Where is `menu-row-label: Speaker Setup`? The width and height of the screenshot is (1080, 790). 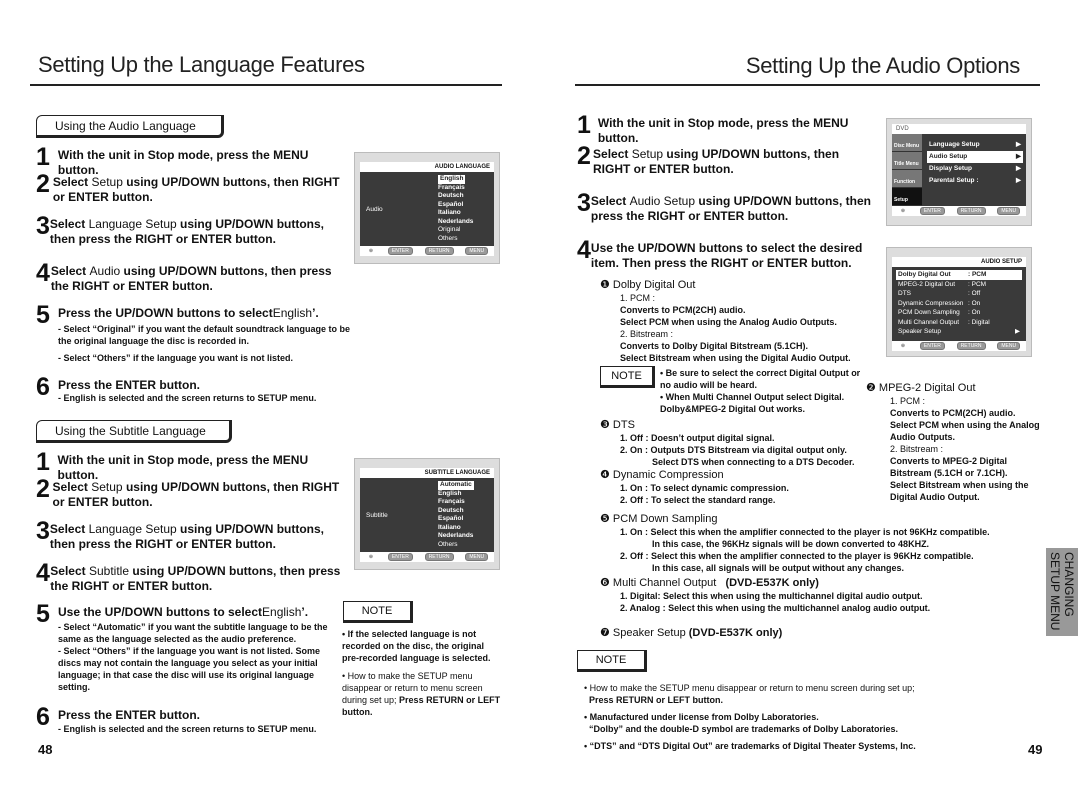 menu-row-label: Speaker Setup is located at coordinates (920, 331).